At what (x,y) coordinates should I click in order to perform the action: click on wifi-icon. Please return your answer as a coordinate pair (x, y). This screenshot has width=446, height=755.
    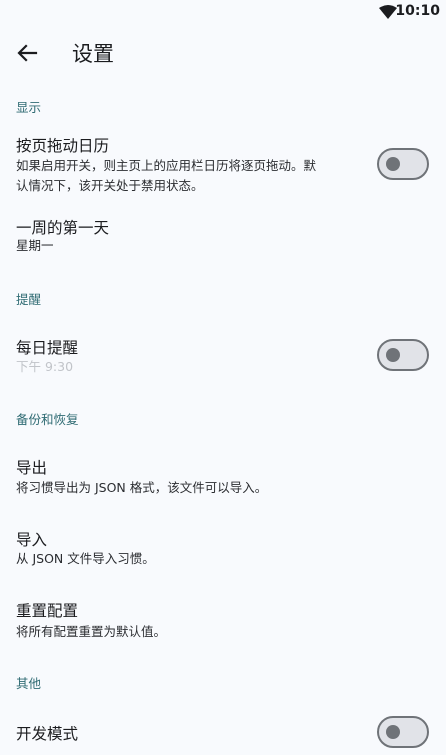
    Looking at the image, I should click on (388, 12).